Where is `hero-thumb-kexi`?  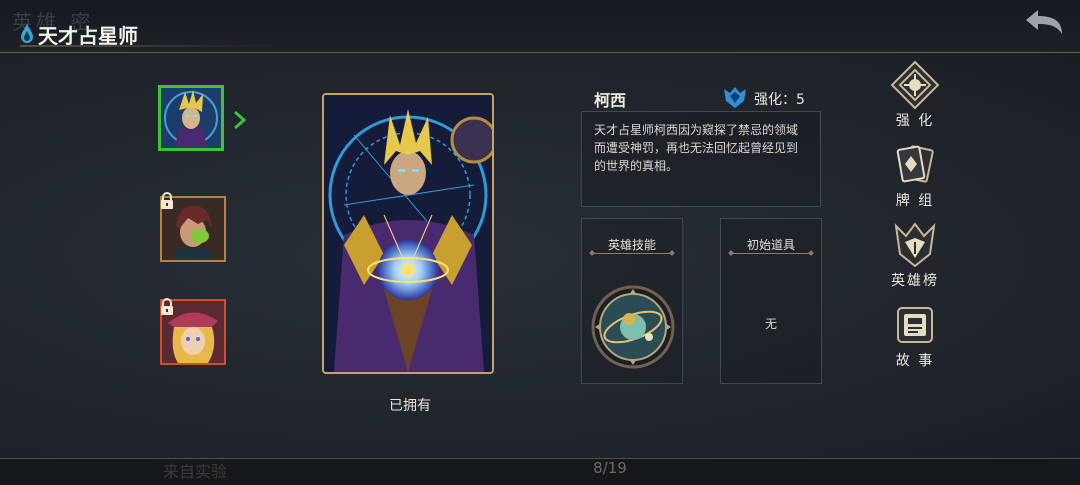 hero-thumb-kexi is located at coordinates (191, 118).